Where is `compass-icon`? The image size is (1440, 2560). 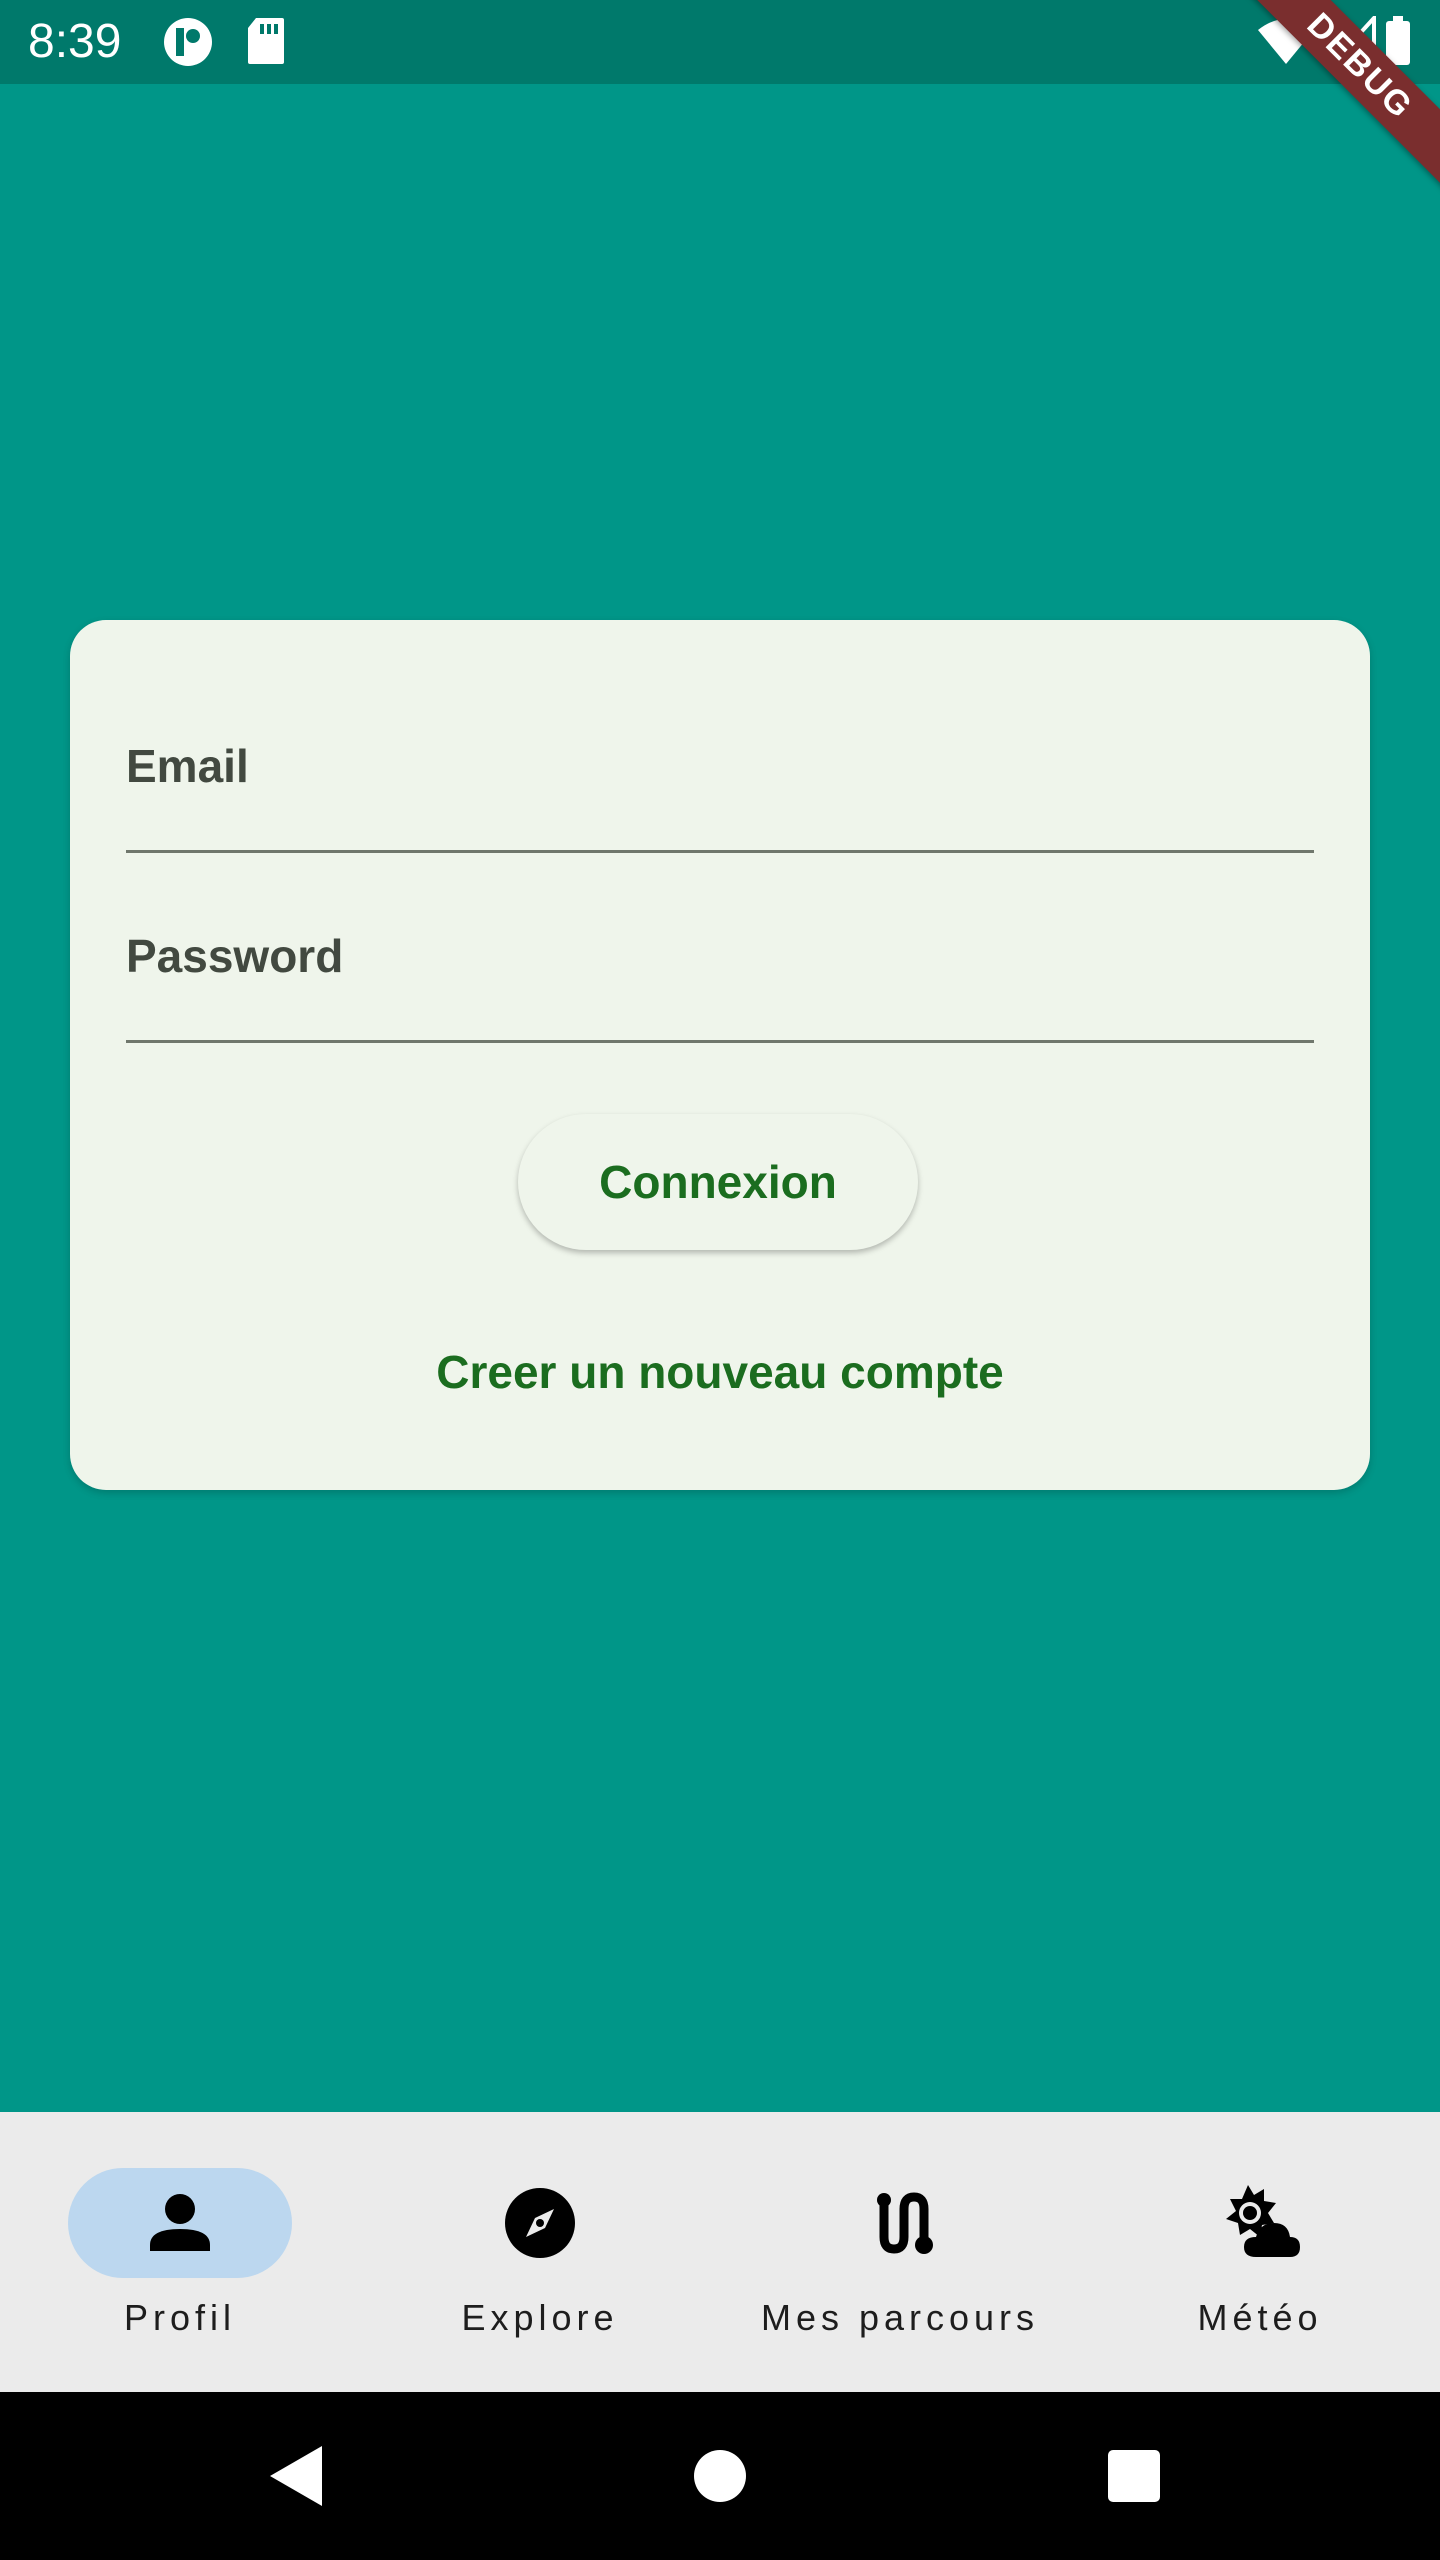
compass-icon is located at coordinates (540, 2223).